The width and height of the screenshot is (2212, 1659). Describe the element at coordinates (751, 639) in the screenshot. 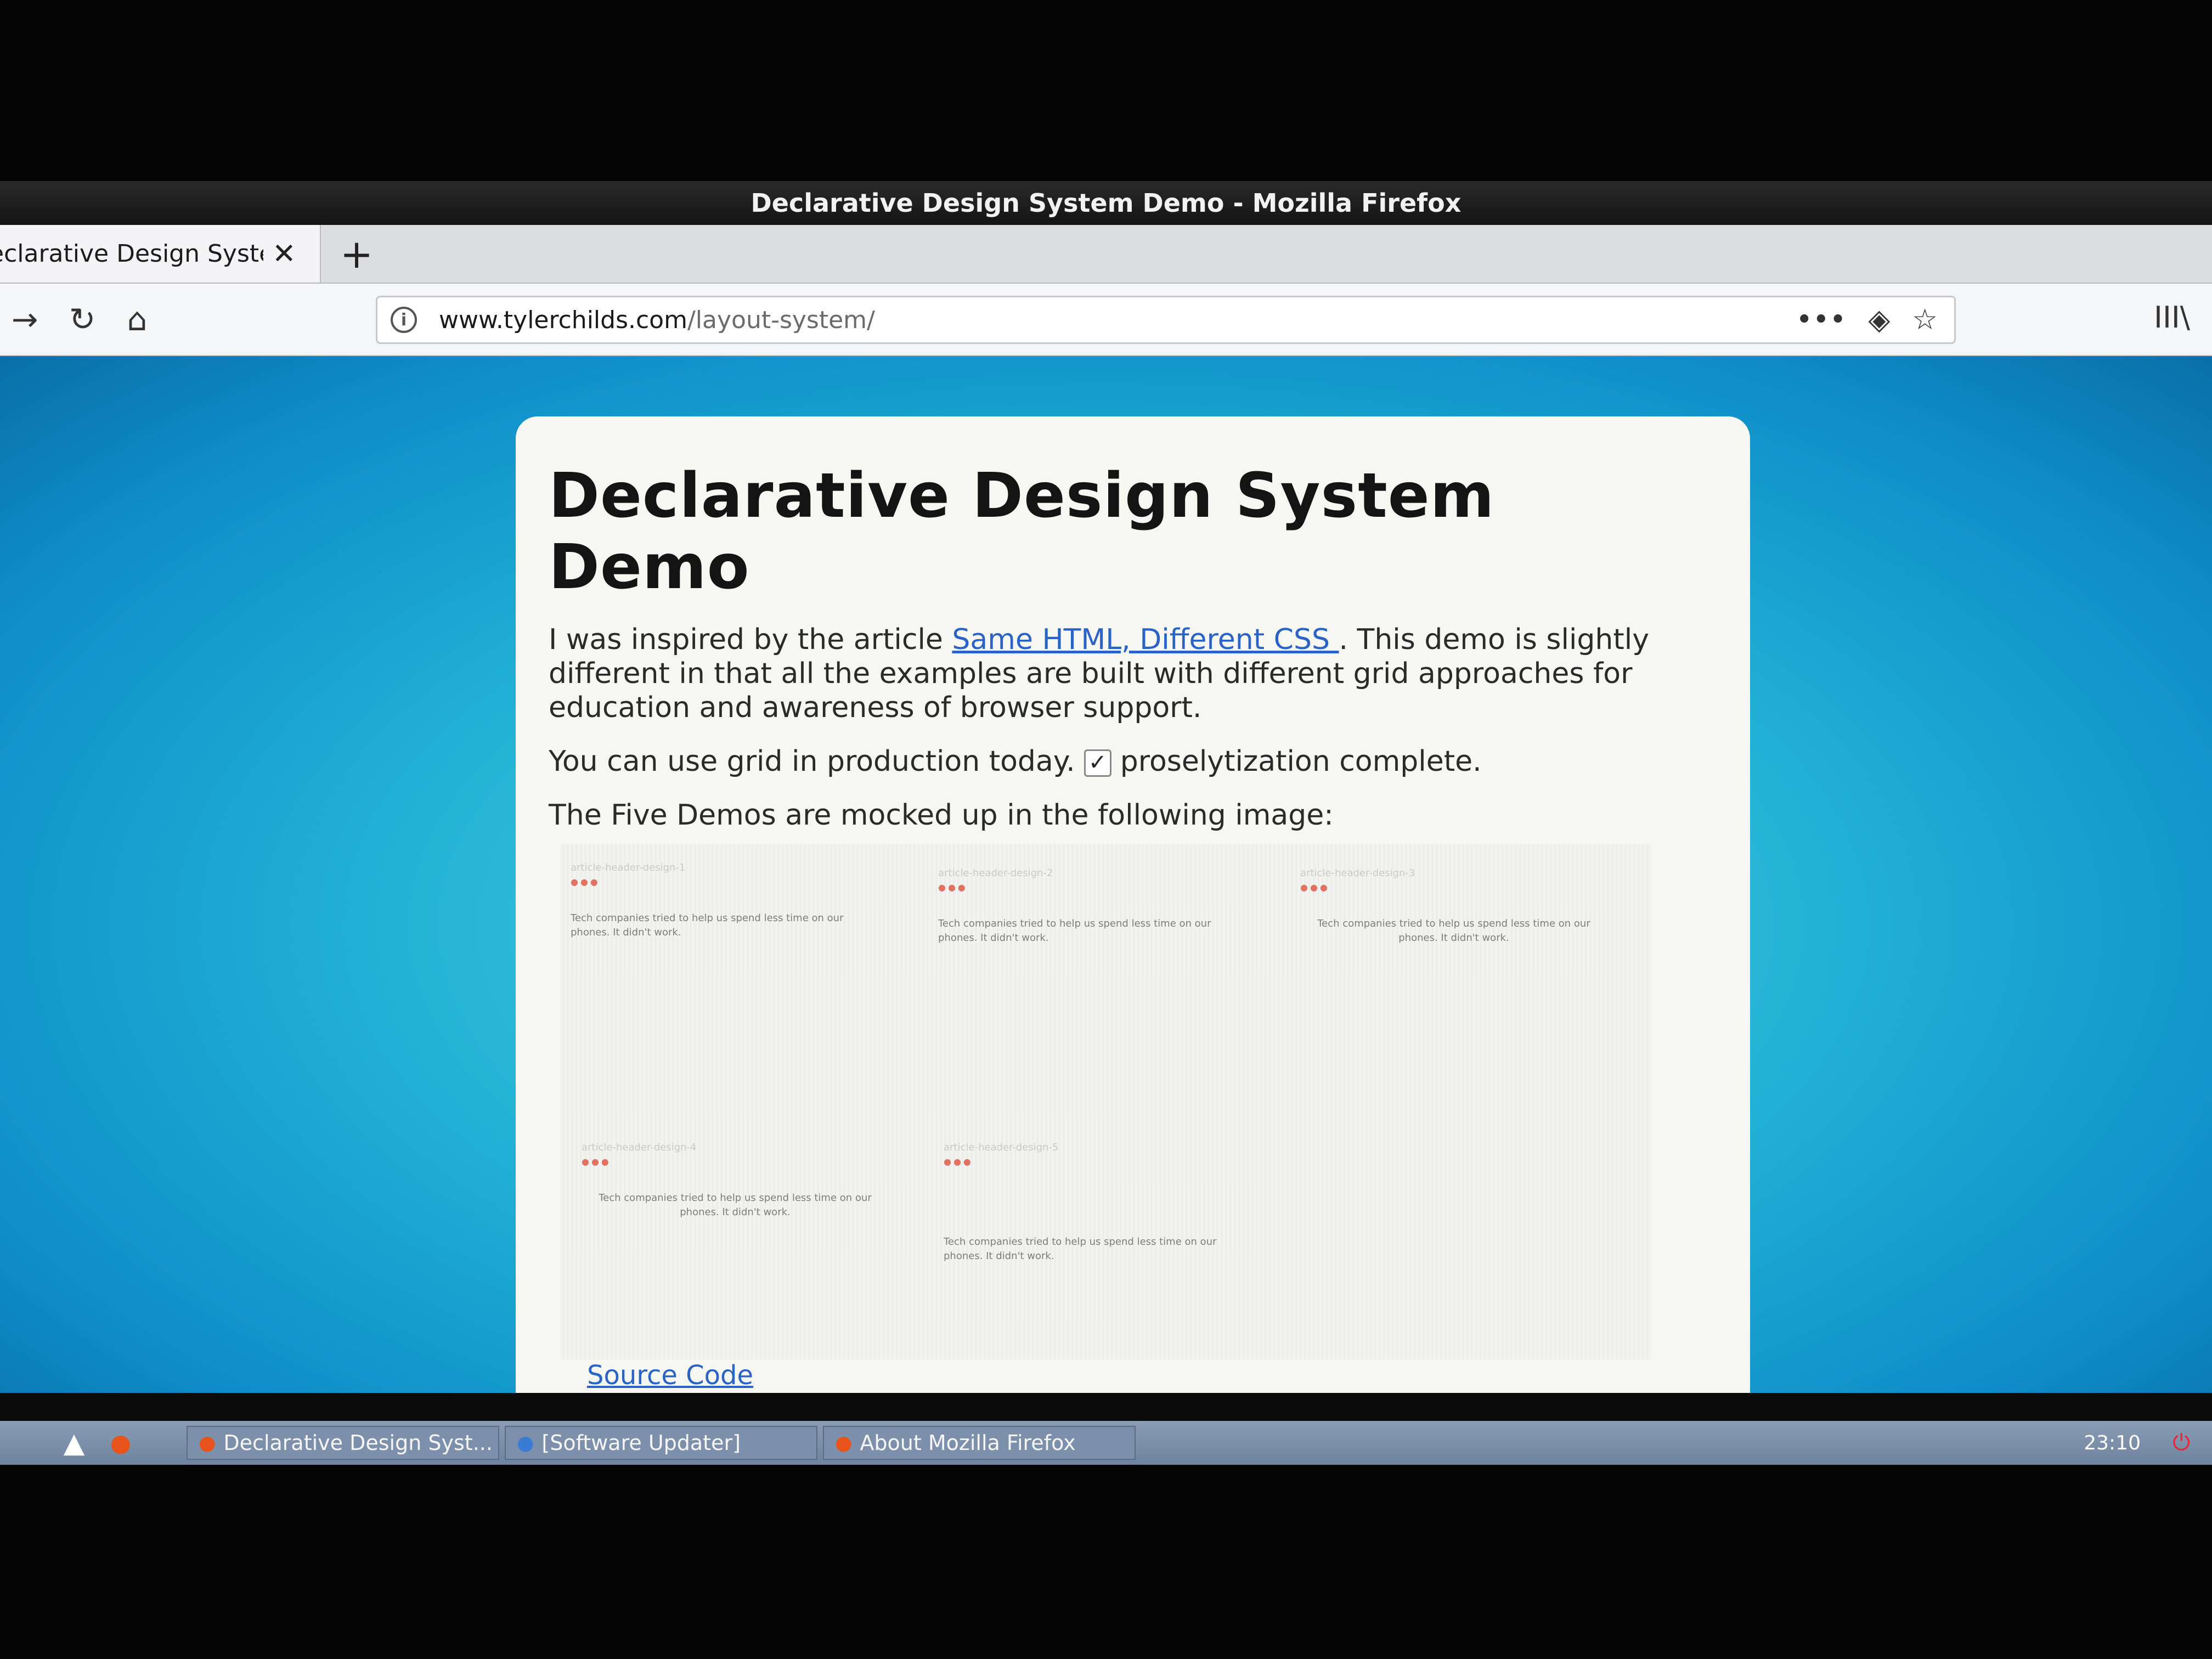

I see `intro-text-before: I was inspired by the article` at that location.